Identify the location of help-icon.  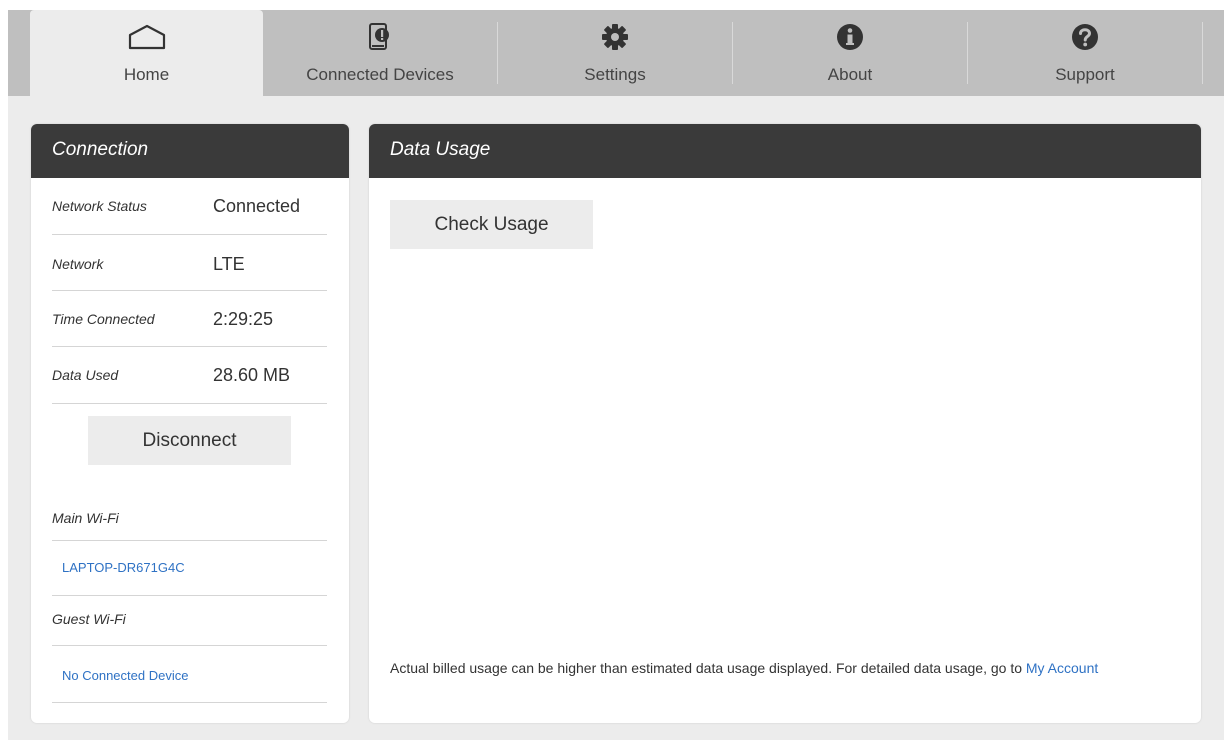
(1085, 37).